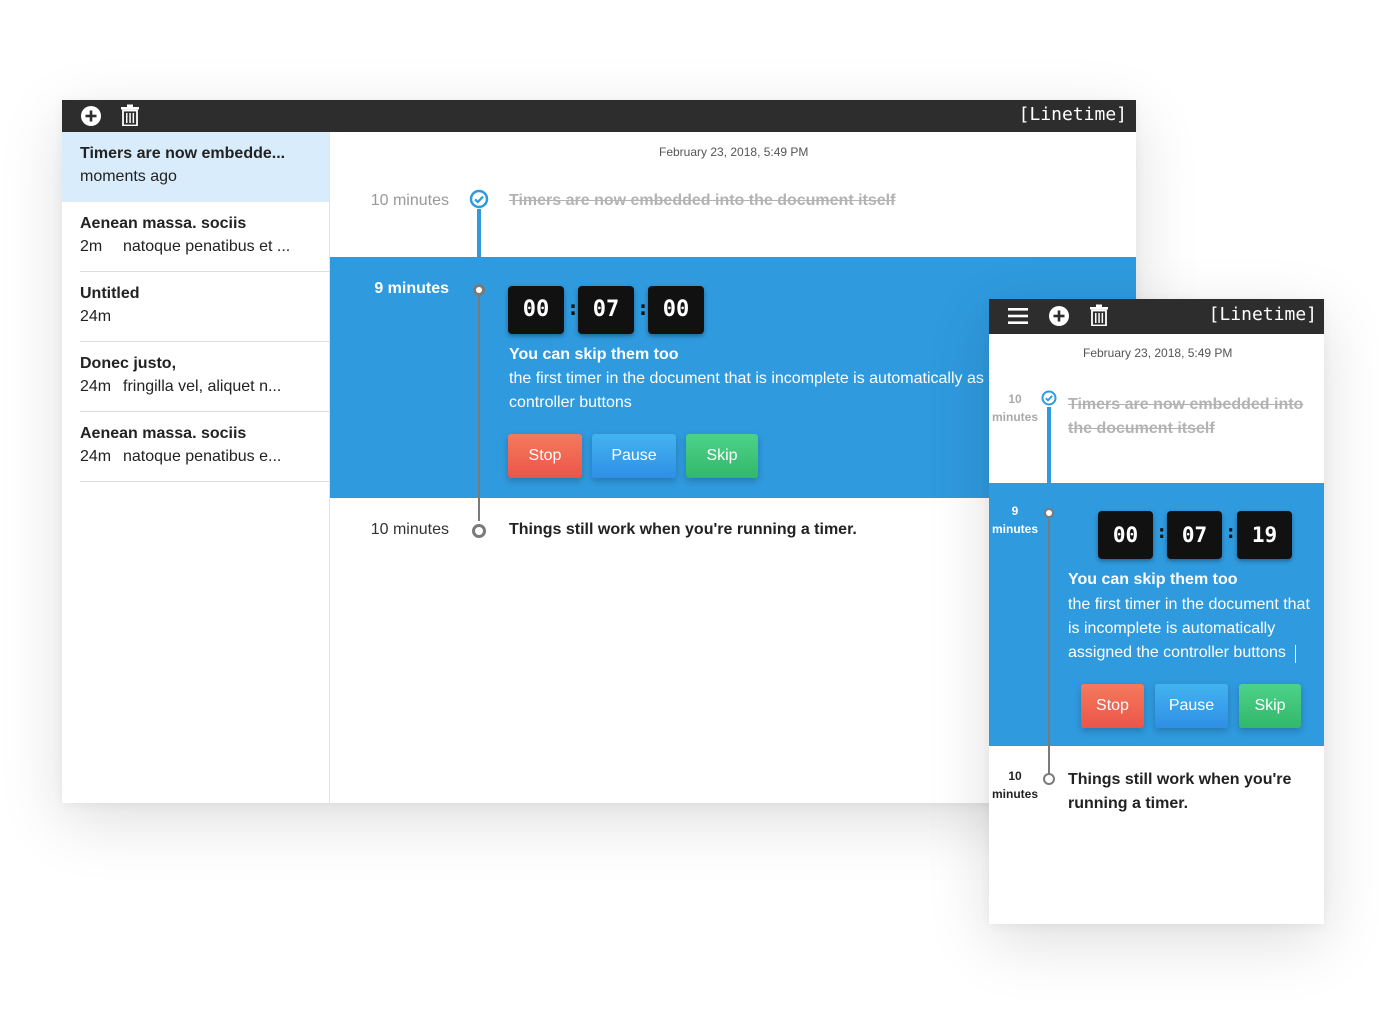 Image resolution: width=1379 pixels, height=1035 pixels. Describe the element at coordinates (1156, 316) in the screenshot. I see `mobile-titlebar: [Linetime]` at that location.